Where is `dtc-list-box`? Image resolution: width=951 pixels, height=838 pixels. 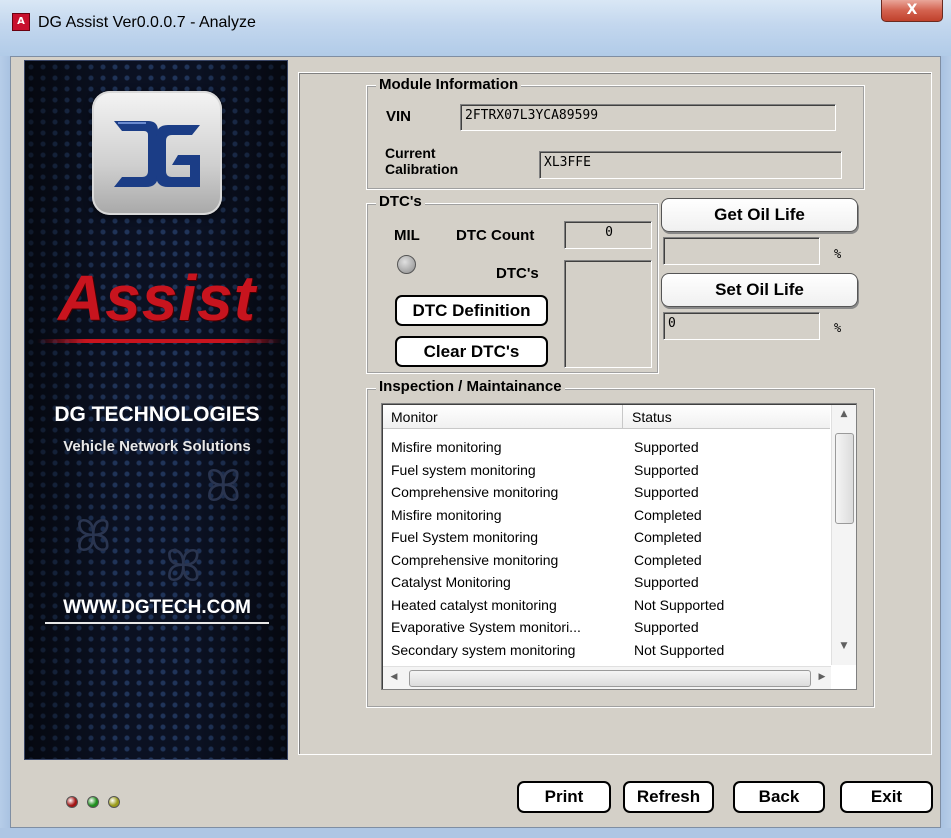 dtc-list-box is located at coordinates (608, 314).